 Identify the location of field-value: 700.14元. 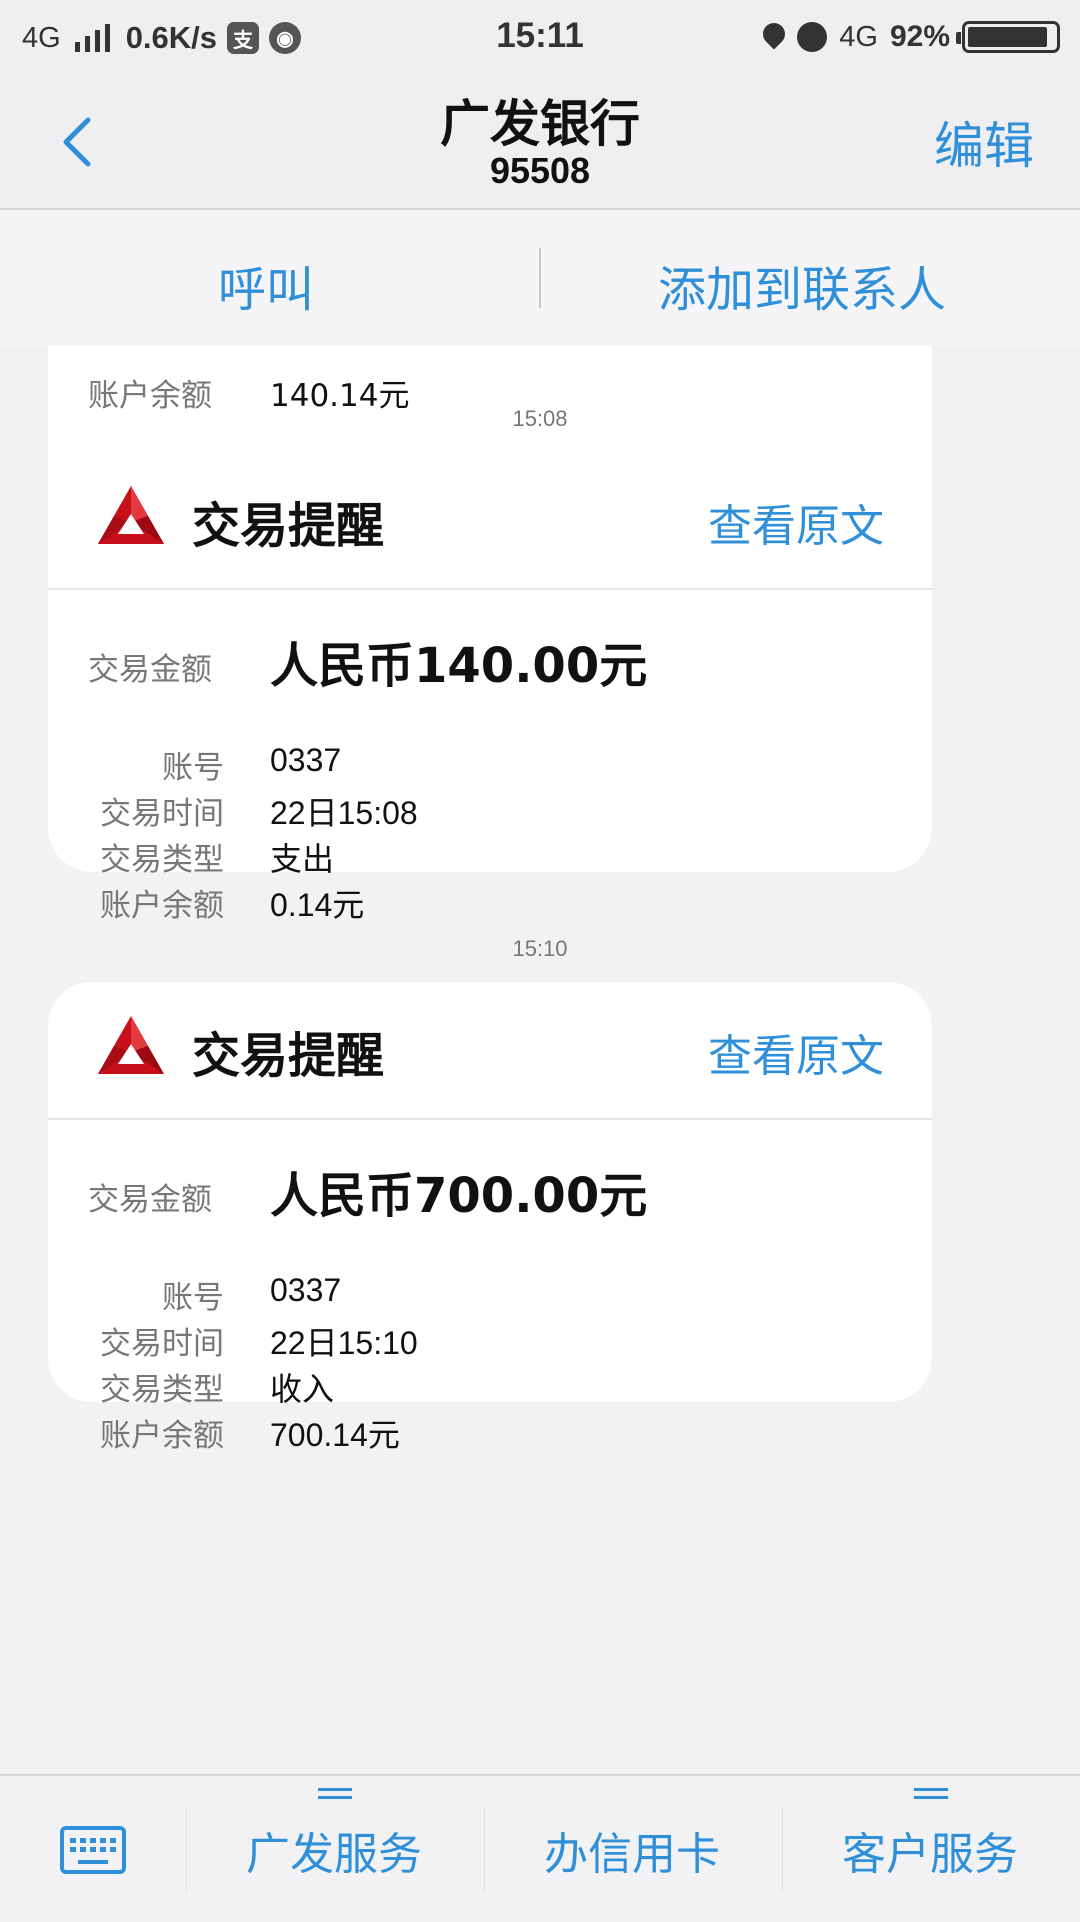
(335, 1435).